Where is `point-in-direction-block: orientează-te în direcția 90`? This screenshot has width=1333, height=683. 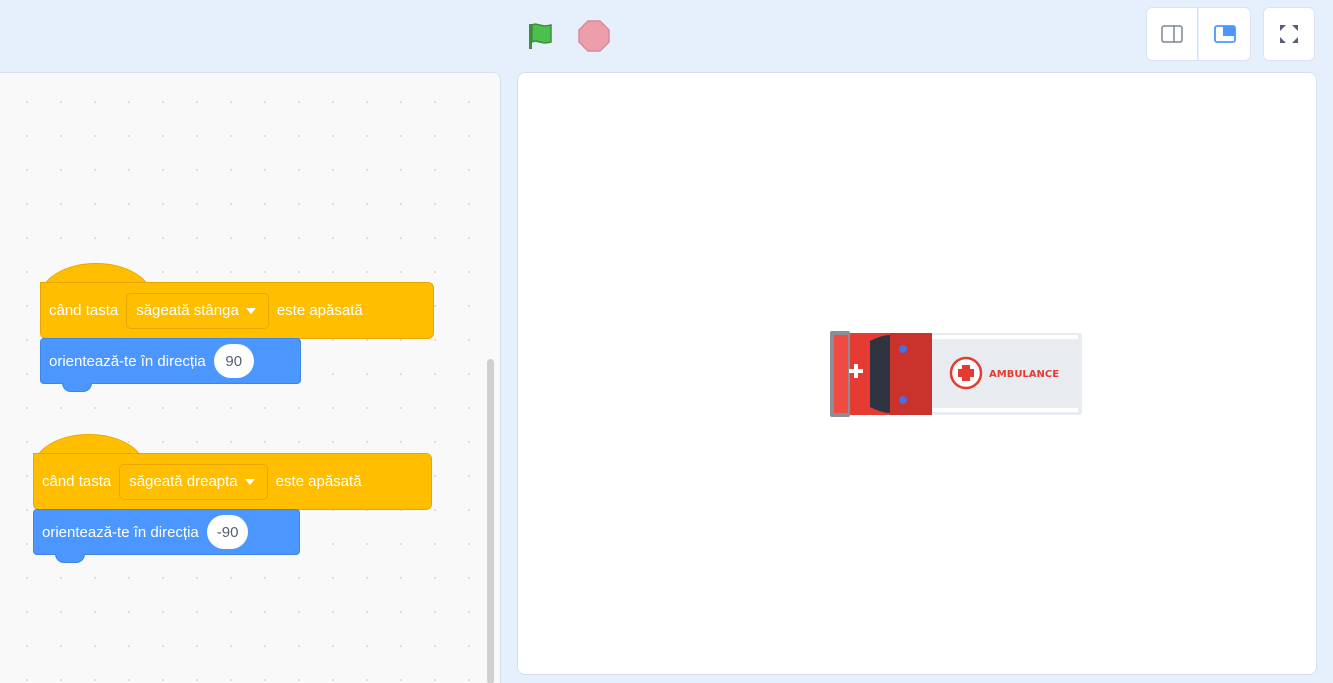
point-in-direction-block: orientează-te în direcția 90 is located at coordinates (170, 361).